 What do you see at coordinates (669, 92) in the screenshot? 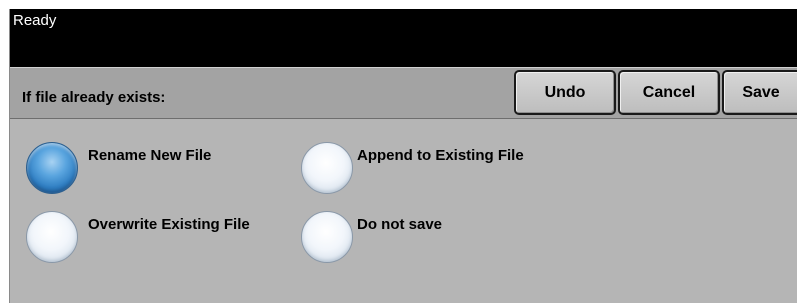
I see `cancel-button: Cancel` at bounding box center [669, 92].